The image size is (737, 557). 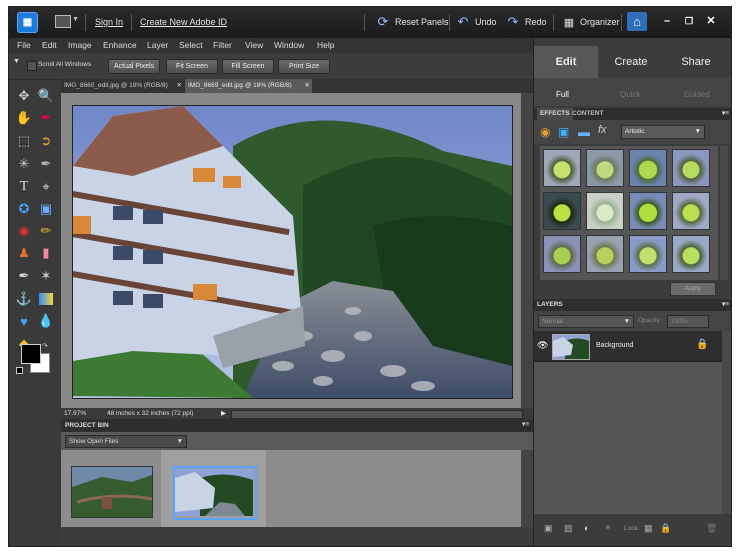 I want to click on photo-effects-icon: ▬, so click(x=584, y=132).